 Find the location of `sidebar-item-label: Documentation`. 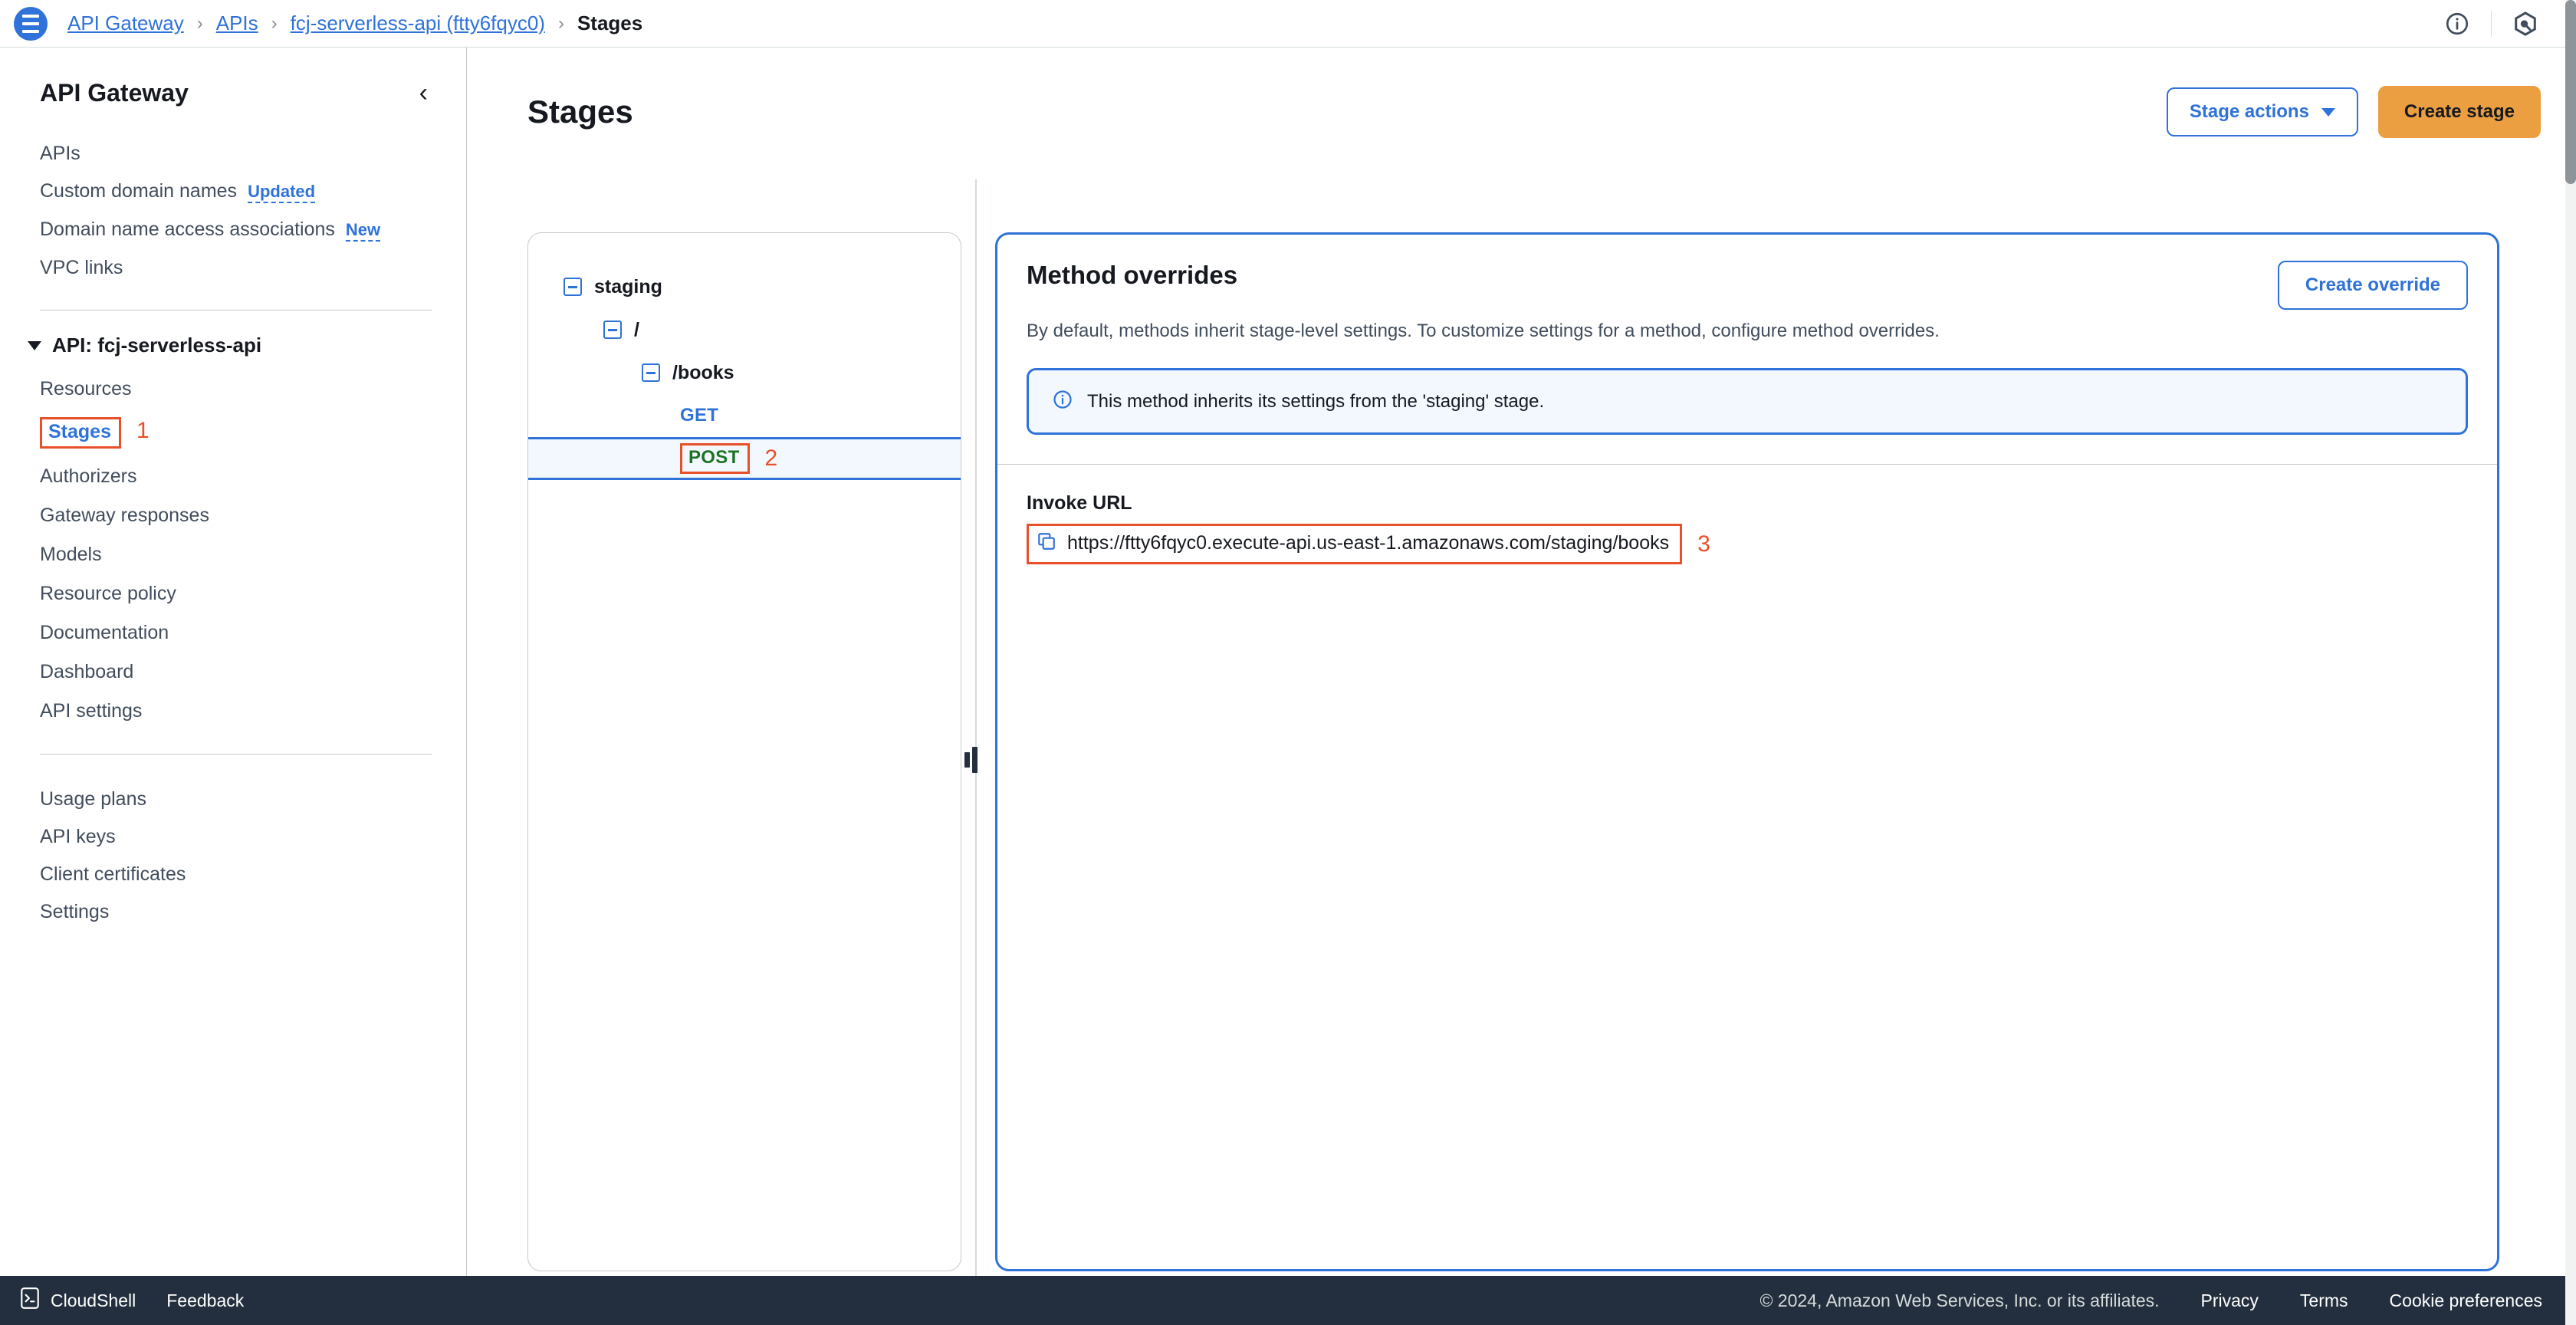

sidebar-item-label: Documentation is located at coordinates (105, 632).